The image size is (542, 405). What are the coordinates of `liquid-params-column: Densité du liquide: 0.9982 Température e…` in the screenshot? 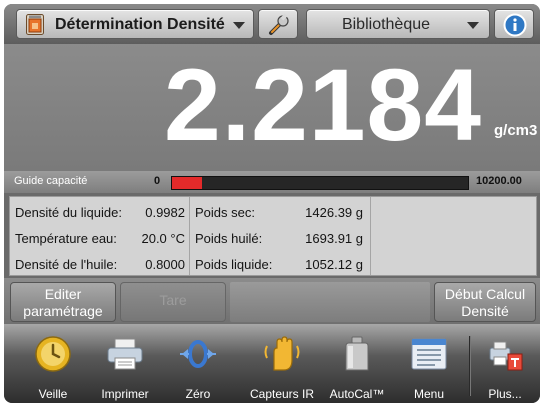 It's located at (100, 236).